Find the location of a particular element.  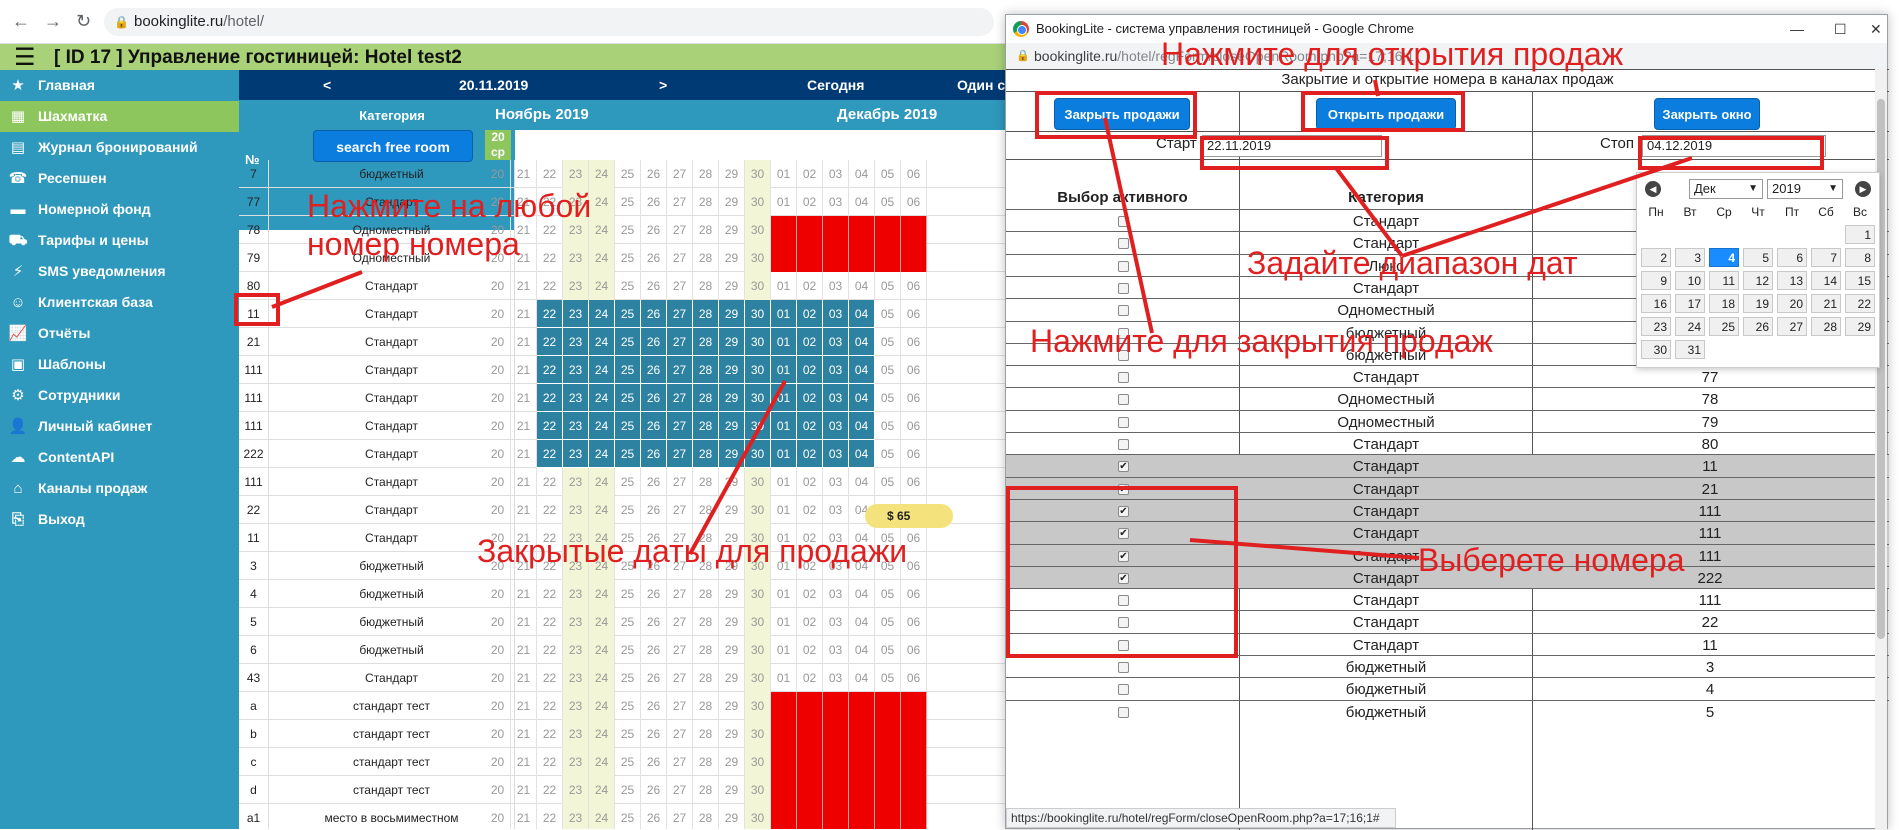

maximize-icon: ☐ is located at coordinates (1840, 29).